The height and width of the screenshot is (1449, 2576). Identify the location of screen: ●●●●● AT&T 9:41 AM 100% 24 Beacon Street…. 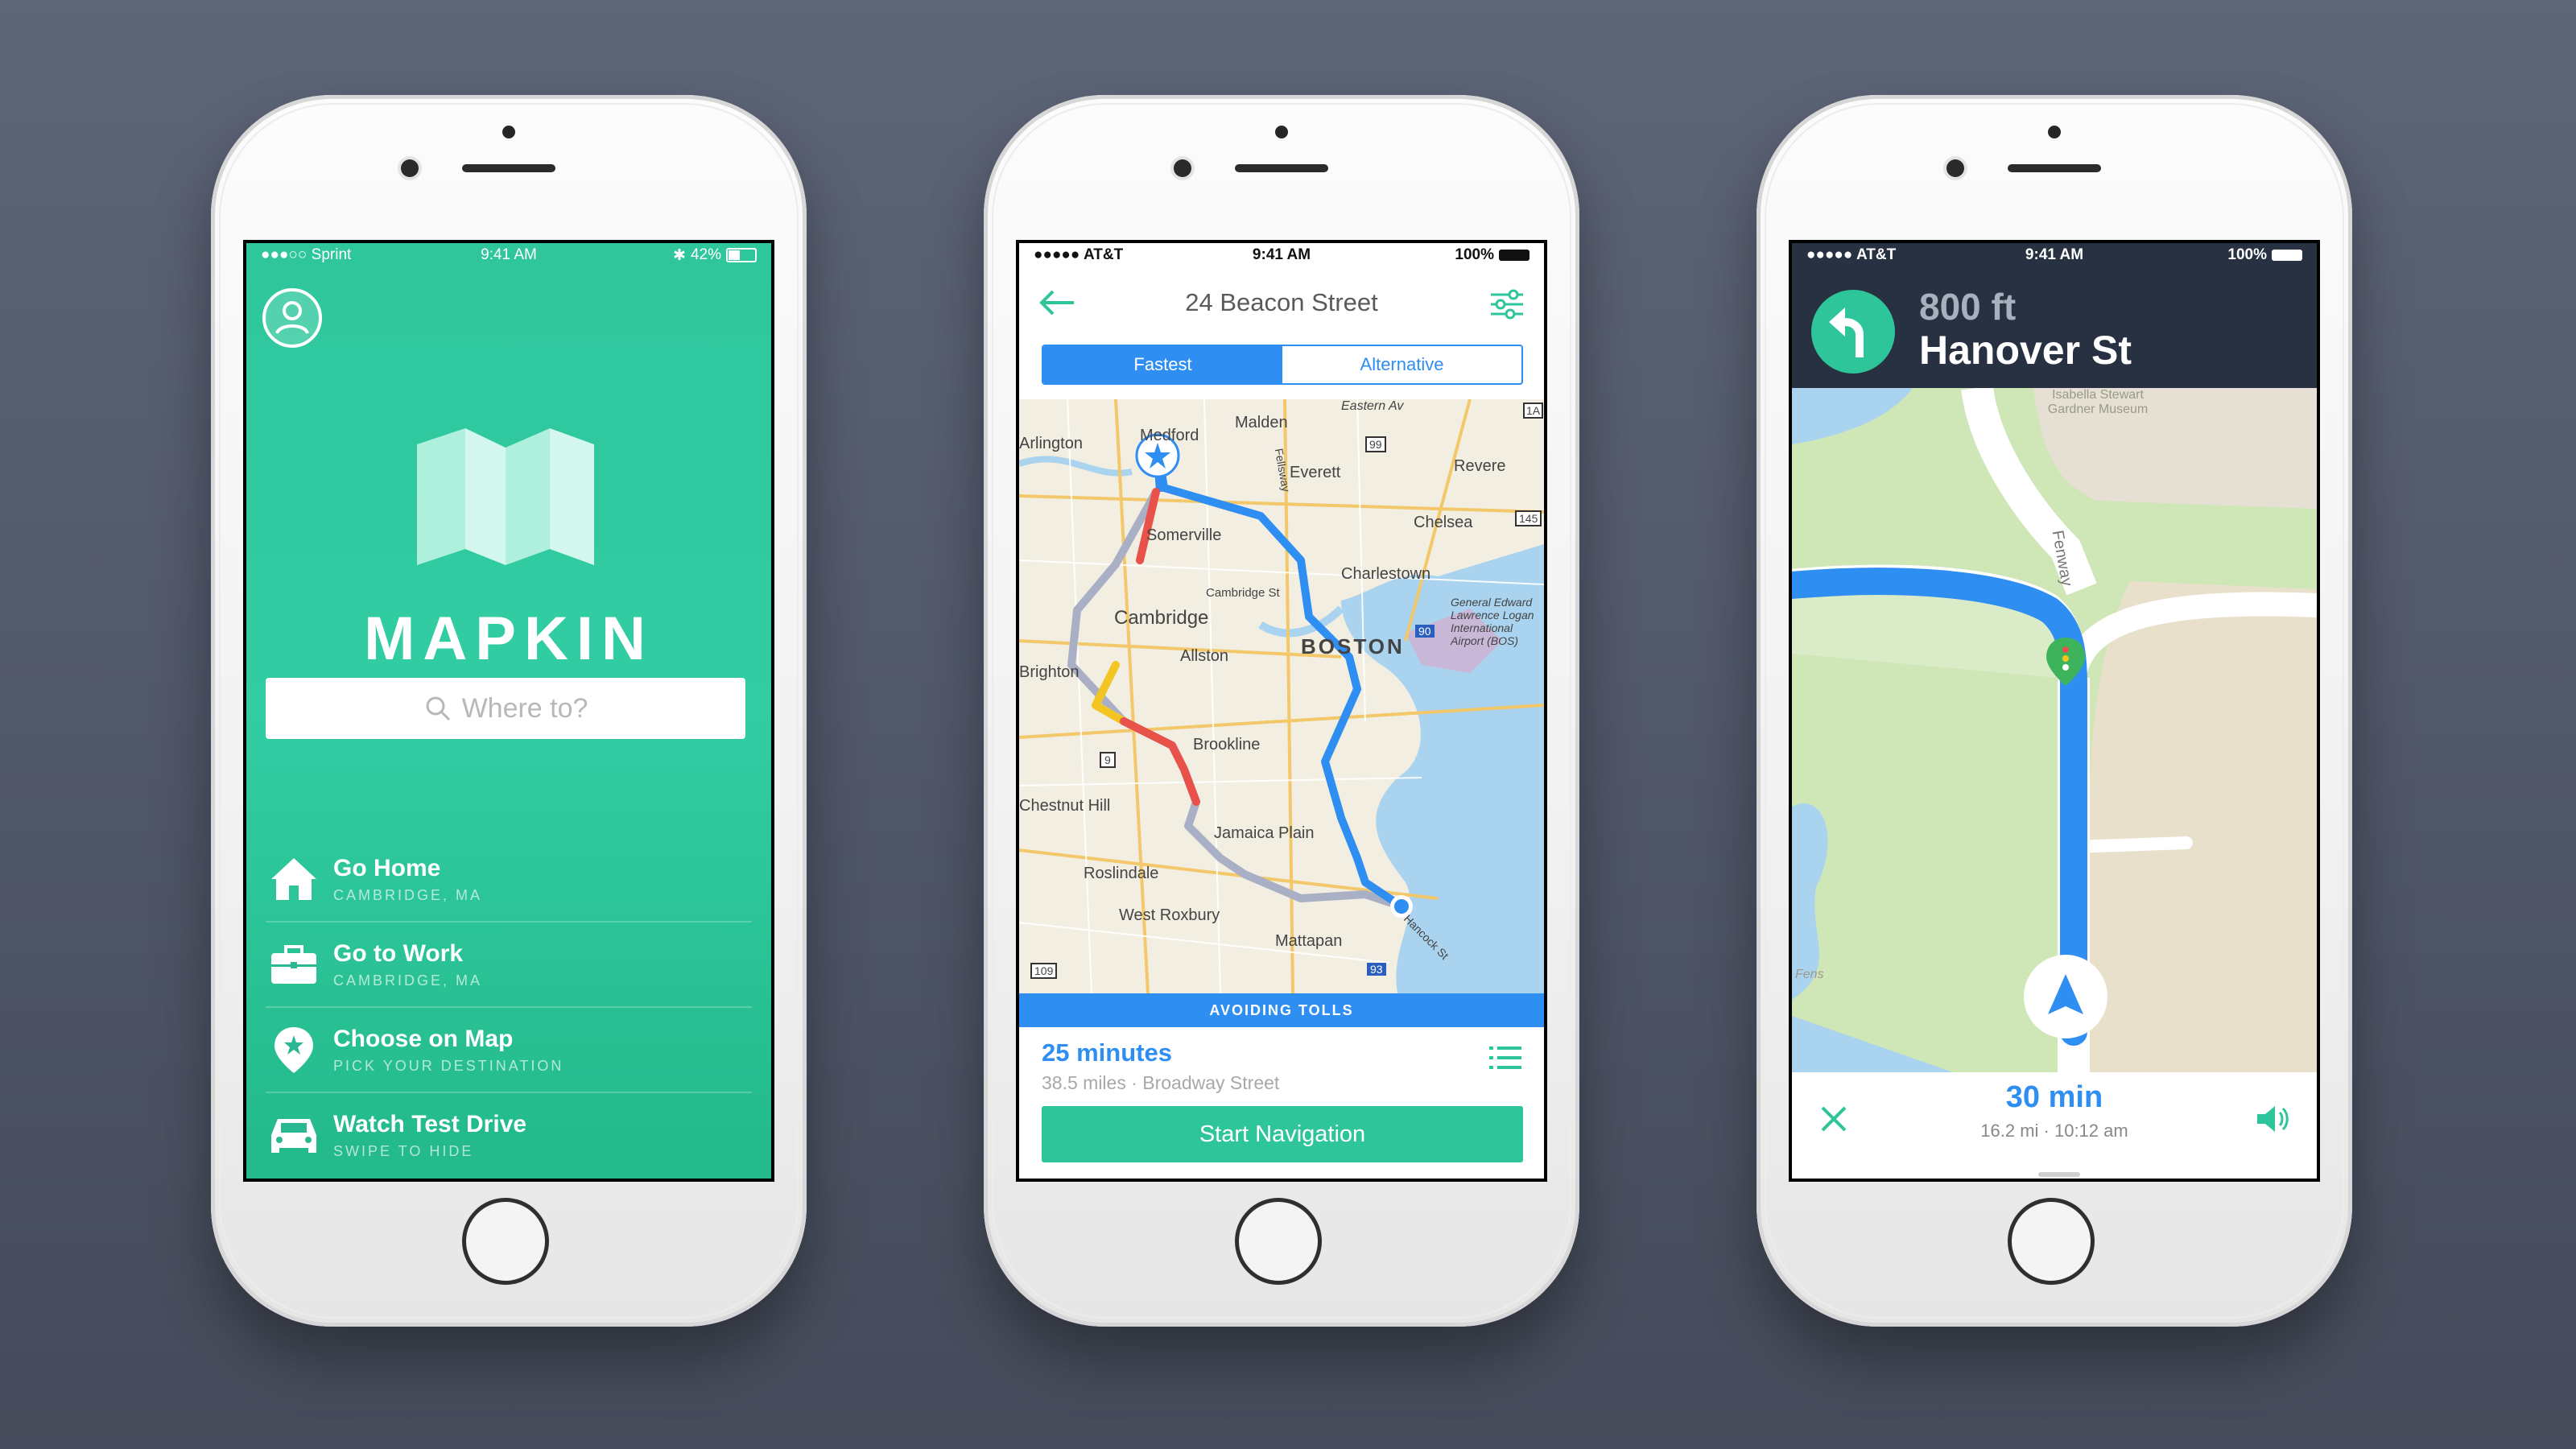
(1281, 711).